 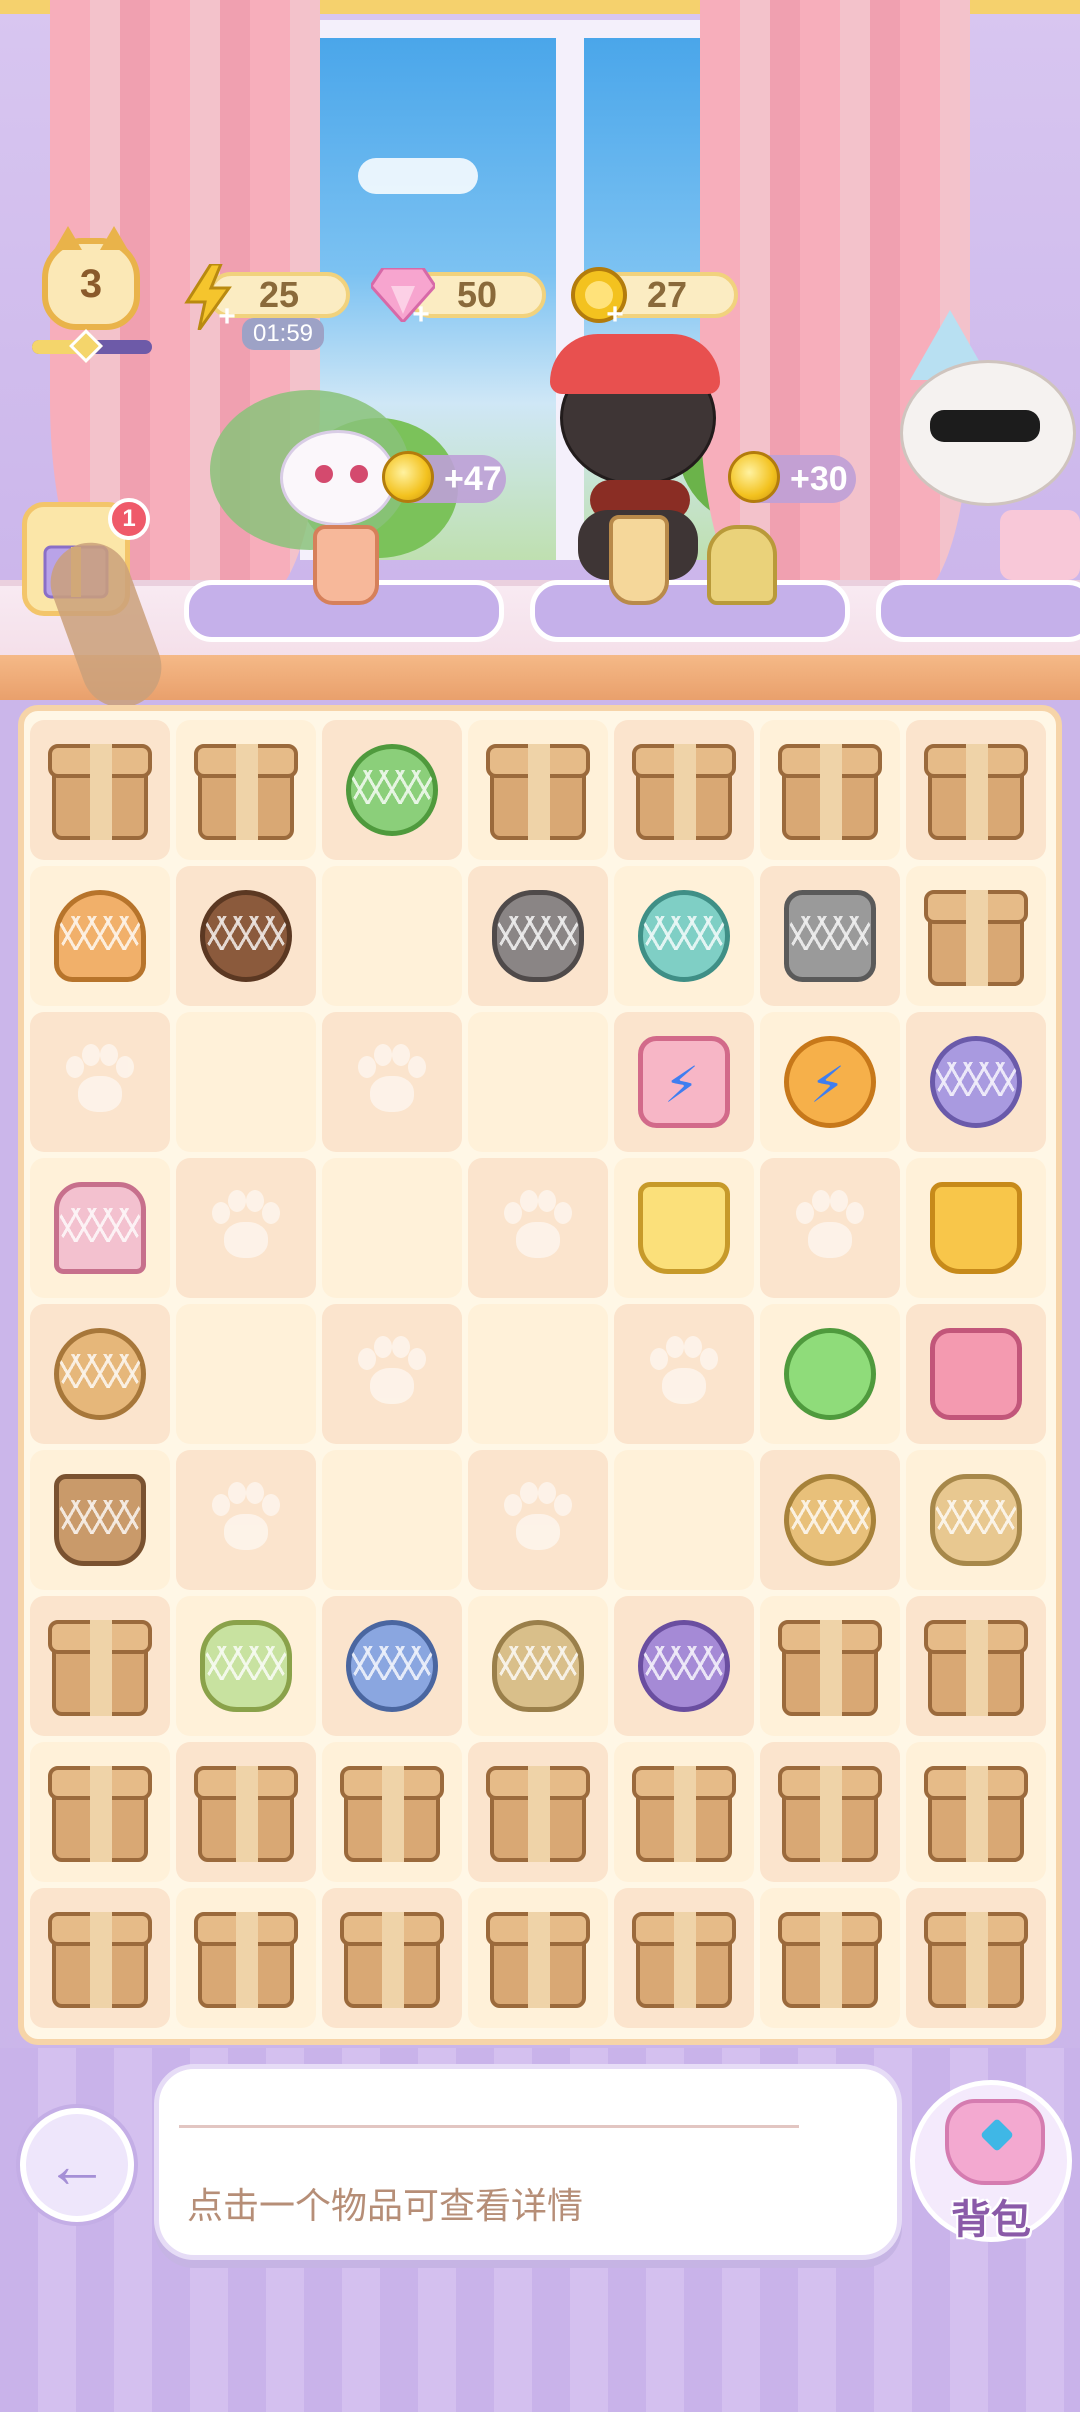 What do you see at coordinates (421, 315) in the screenshot?
I see `add-gems-icon: +` at bounding box center [421, 315].